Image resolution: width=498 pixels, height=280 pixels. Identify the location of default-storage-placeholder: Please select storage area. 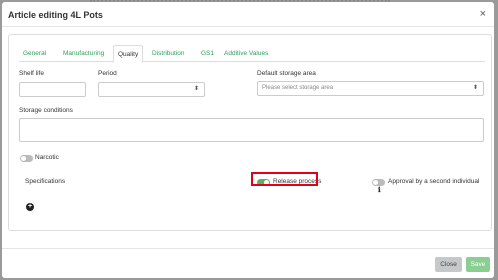
(298, 88).